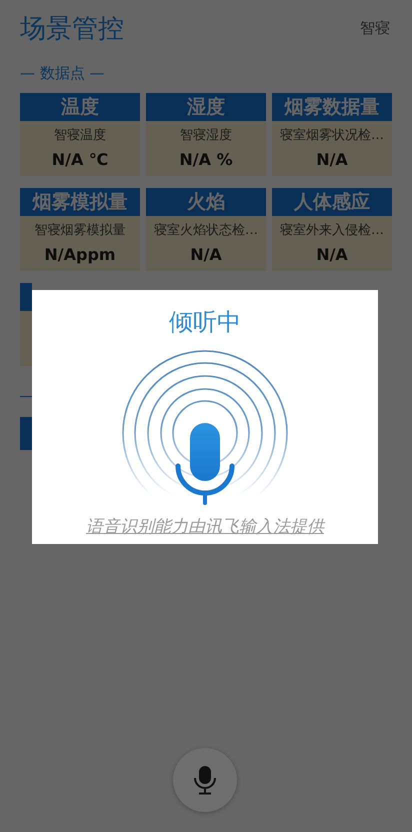 The height and width of the screenshot is (832, 412). I want to click on card-value: N/A %, so click(206, 159).